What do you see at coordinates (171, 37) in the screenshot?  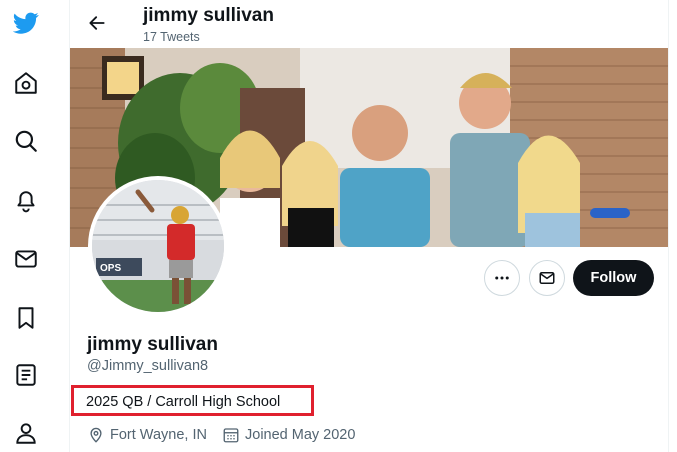 I see `tweet-count: 17 Tweets` at bounding box center [171, 37].